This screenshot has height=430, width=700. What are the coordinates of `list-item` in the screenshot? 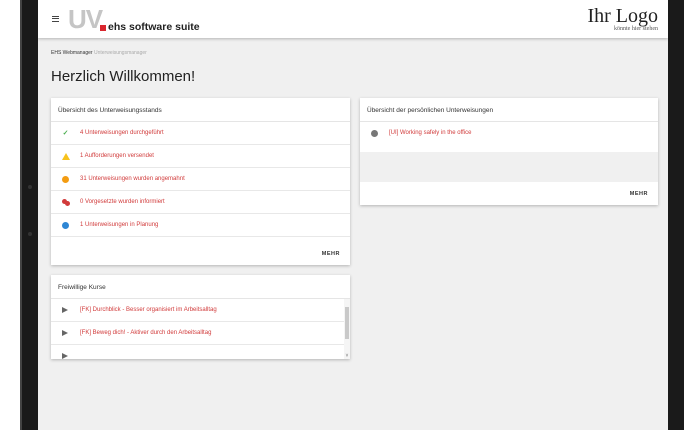 It's located at (200, 352).